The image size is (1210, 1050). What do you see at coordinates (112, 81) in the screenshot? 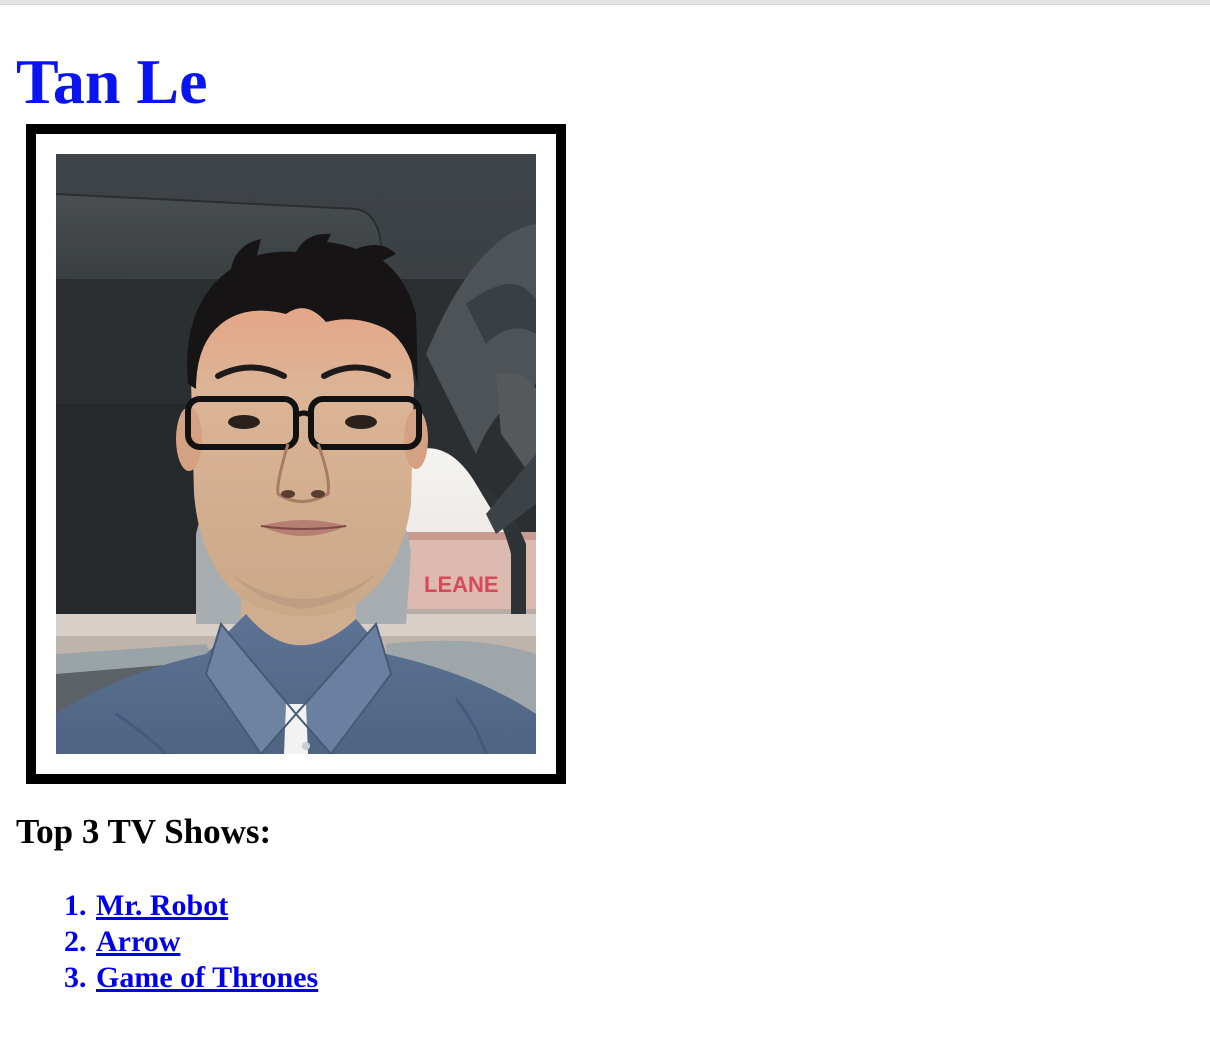
I see `page-title: Tan Le` at bounding box center [112, 81].